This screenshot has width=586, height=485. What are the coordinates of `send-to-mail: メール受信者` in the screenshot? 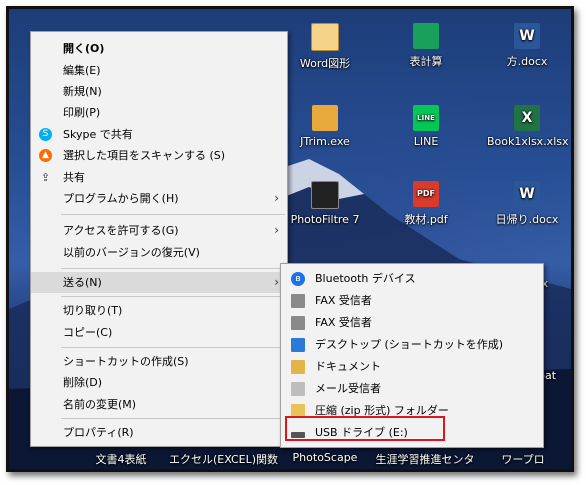 It's located at (412, 388).